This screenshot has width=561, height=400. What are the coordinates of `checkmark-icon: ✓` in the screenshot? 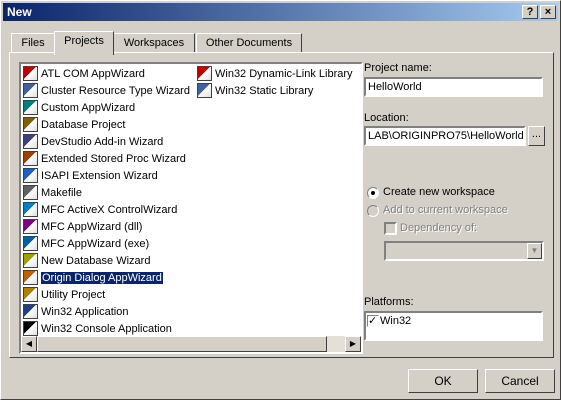 It's located at (373, 321).